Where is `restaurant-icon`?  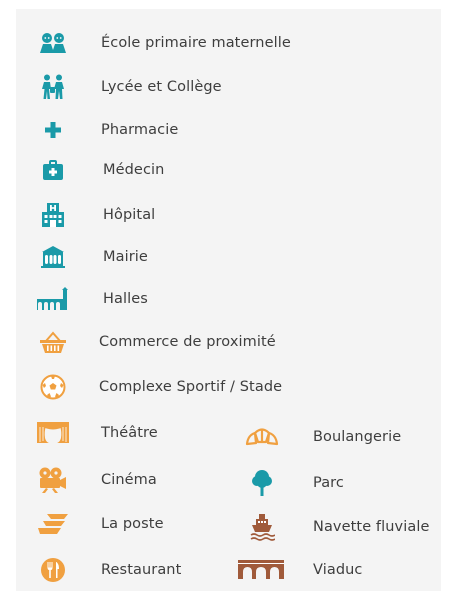 restaurant-icon is located at coordinates (53, 570).